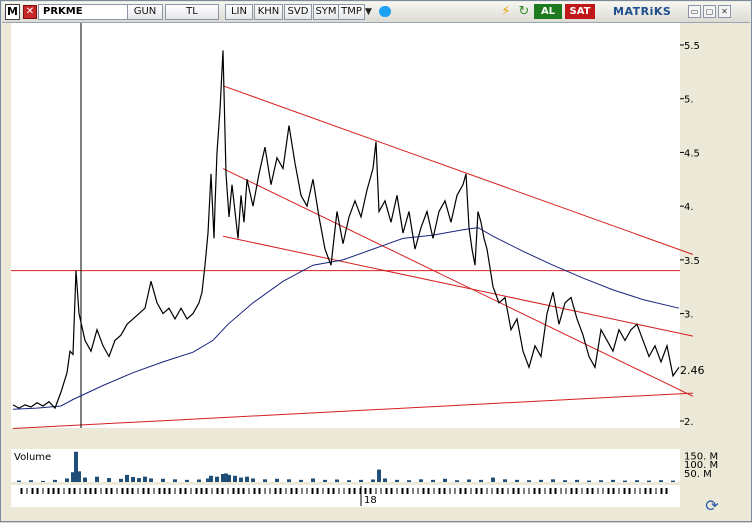 Image resolution: width=752 pixels, height=523 pixels. I want to click on last-value-label: 2.46, so click(692, 370).